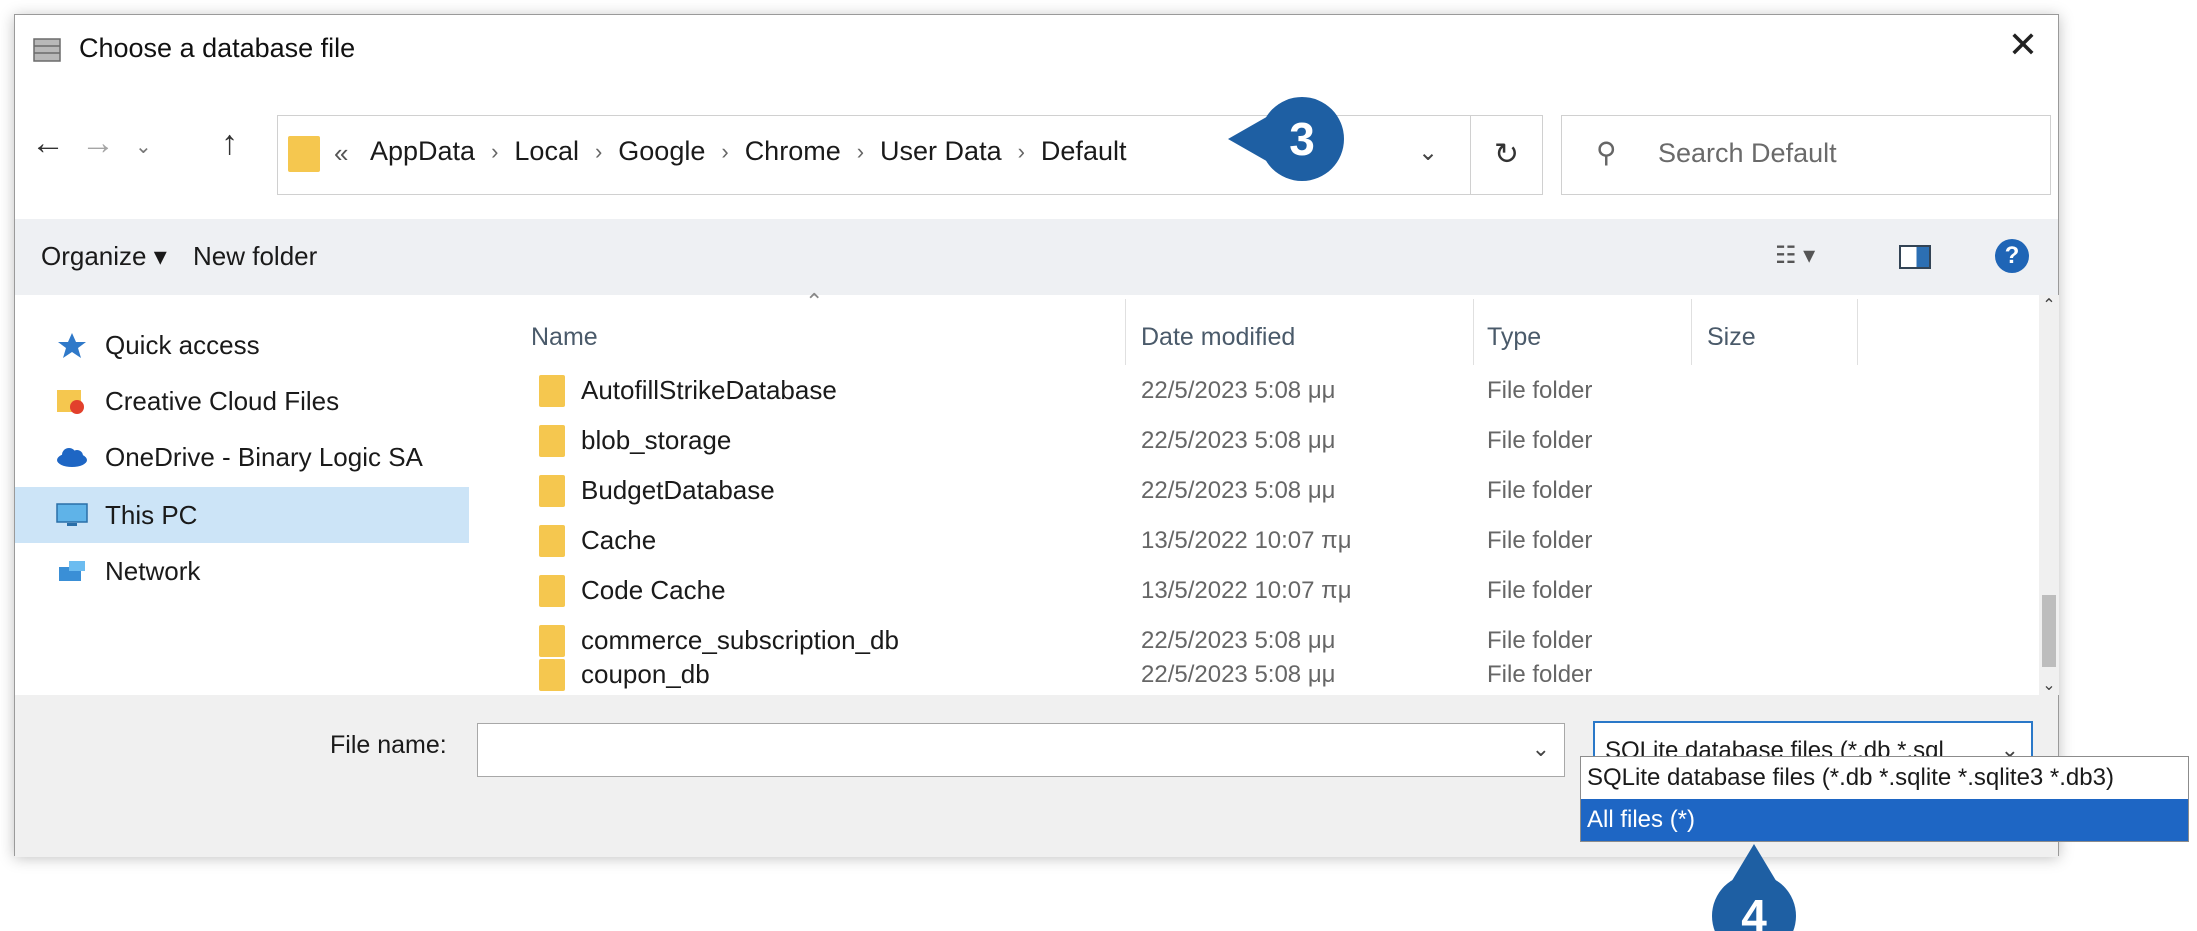  What do you see at coordinates (1884, 820) in the screenshot?
I see `dropdown-option: All files (*)` at bounding box center [1884, 820].